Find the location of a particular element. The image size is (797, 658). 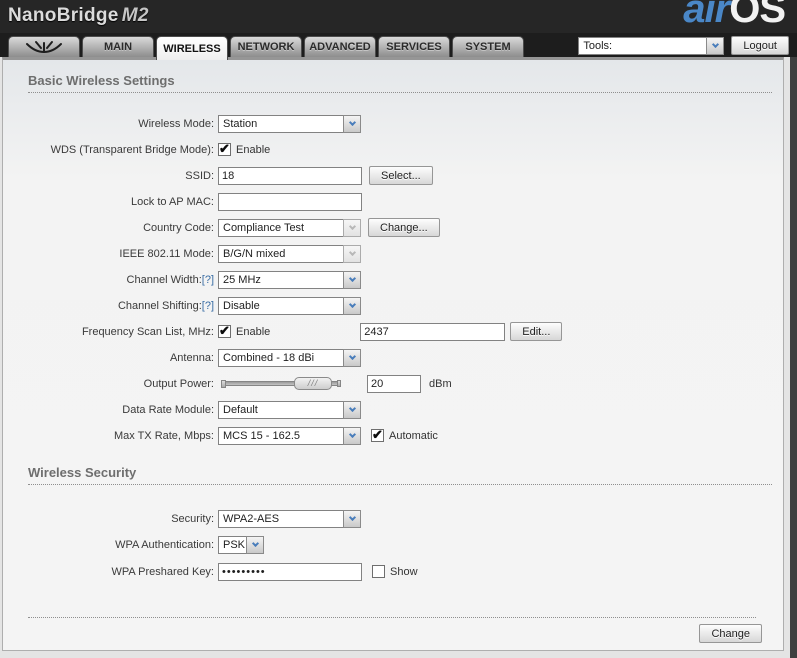

max-tx-rate-select-arrow is located at coordinates (352, 435).